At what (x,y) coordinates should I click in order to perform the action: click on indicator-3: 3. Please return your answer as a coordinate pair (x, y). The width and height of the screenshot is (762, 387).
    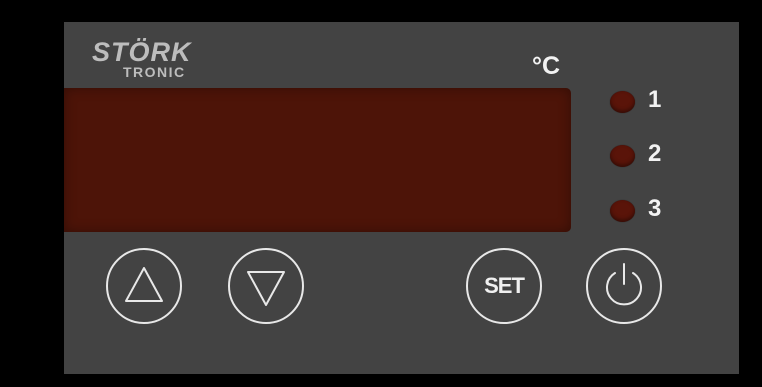
    Looking at the image, I should click on (645, 211).